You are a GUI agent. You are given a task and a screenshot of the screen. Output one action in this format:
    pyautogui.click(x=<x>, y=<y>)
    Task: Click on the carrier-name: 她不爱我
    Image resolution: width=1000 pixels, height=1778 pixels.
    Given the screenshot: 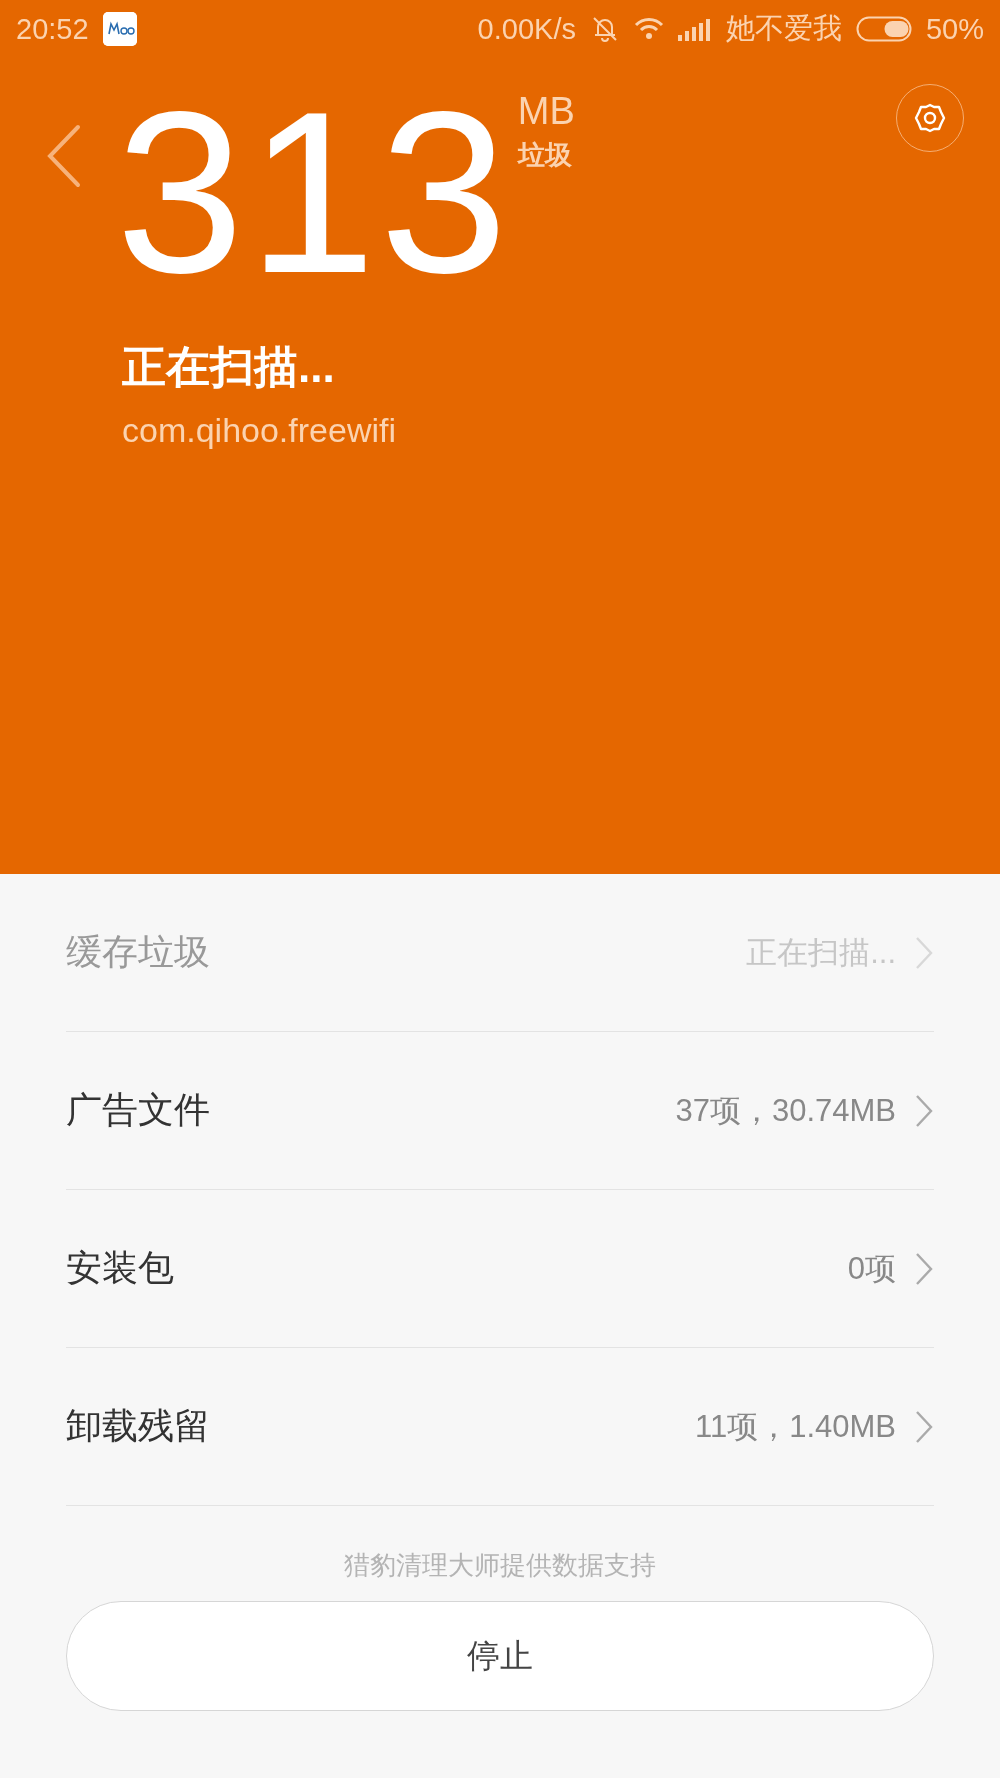 What is the action you would take?
    pyautogui.click(x=783, y=28)
    